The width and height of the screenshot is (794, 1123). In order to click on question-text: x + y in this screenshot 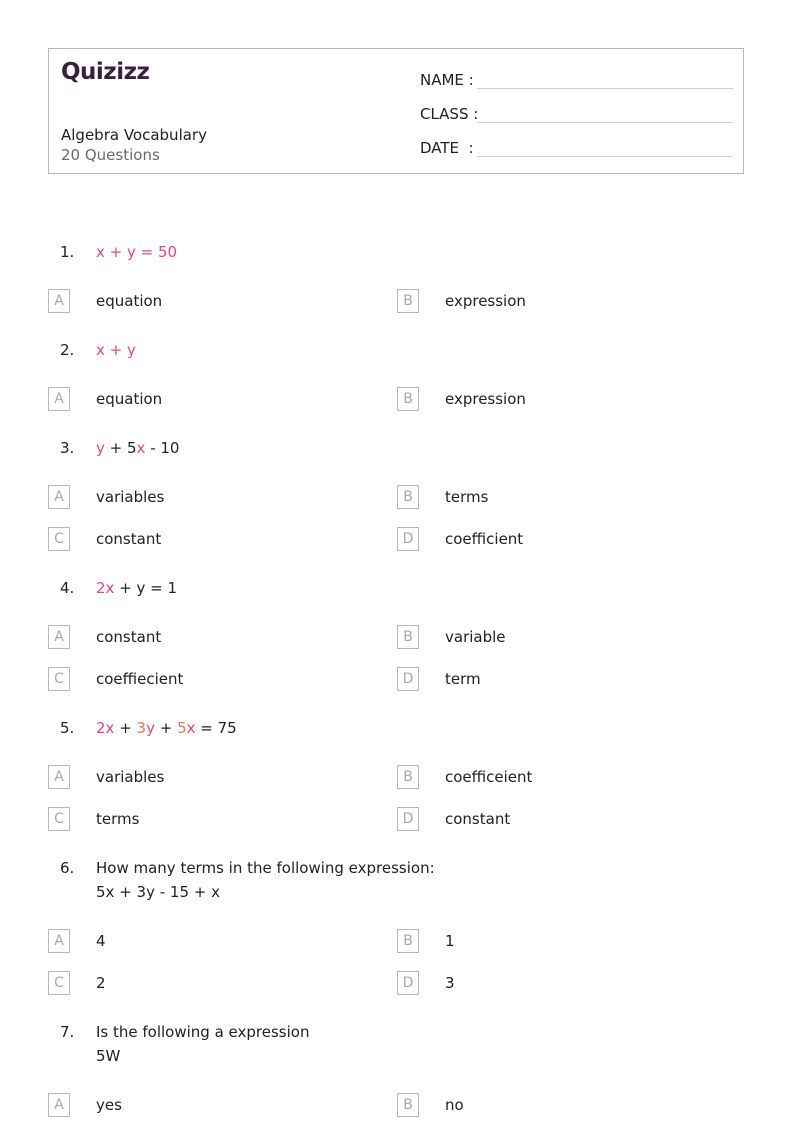, I will do `click(116, 350)`.